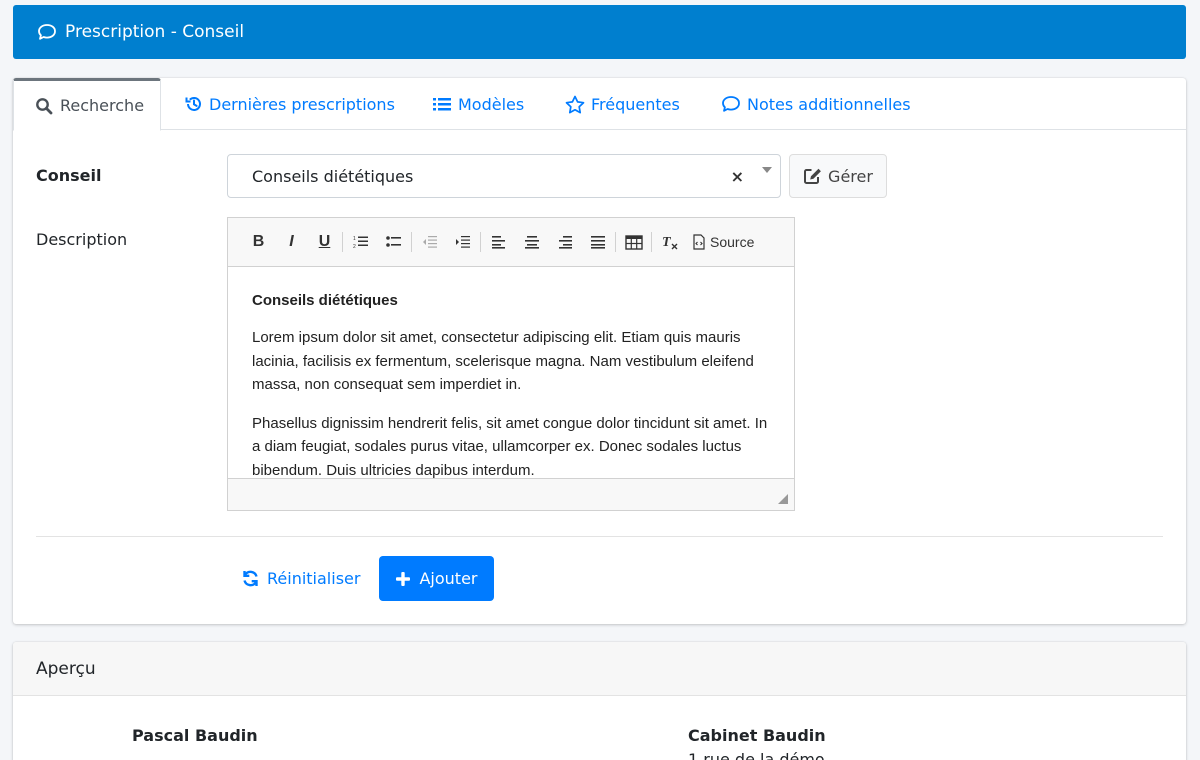 This screenshot has width=1200, height=760. I want to click on add-button-label: Ajouter, so click(448, 578).